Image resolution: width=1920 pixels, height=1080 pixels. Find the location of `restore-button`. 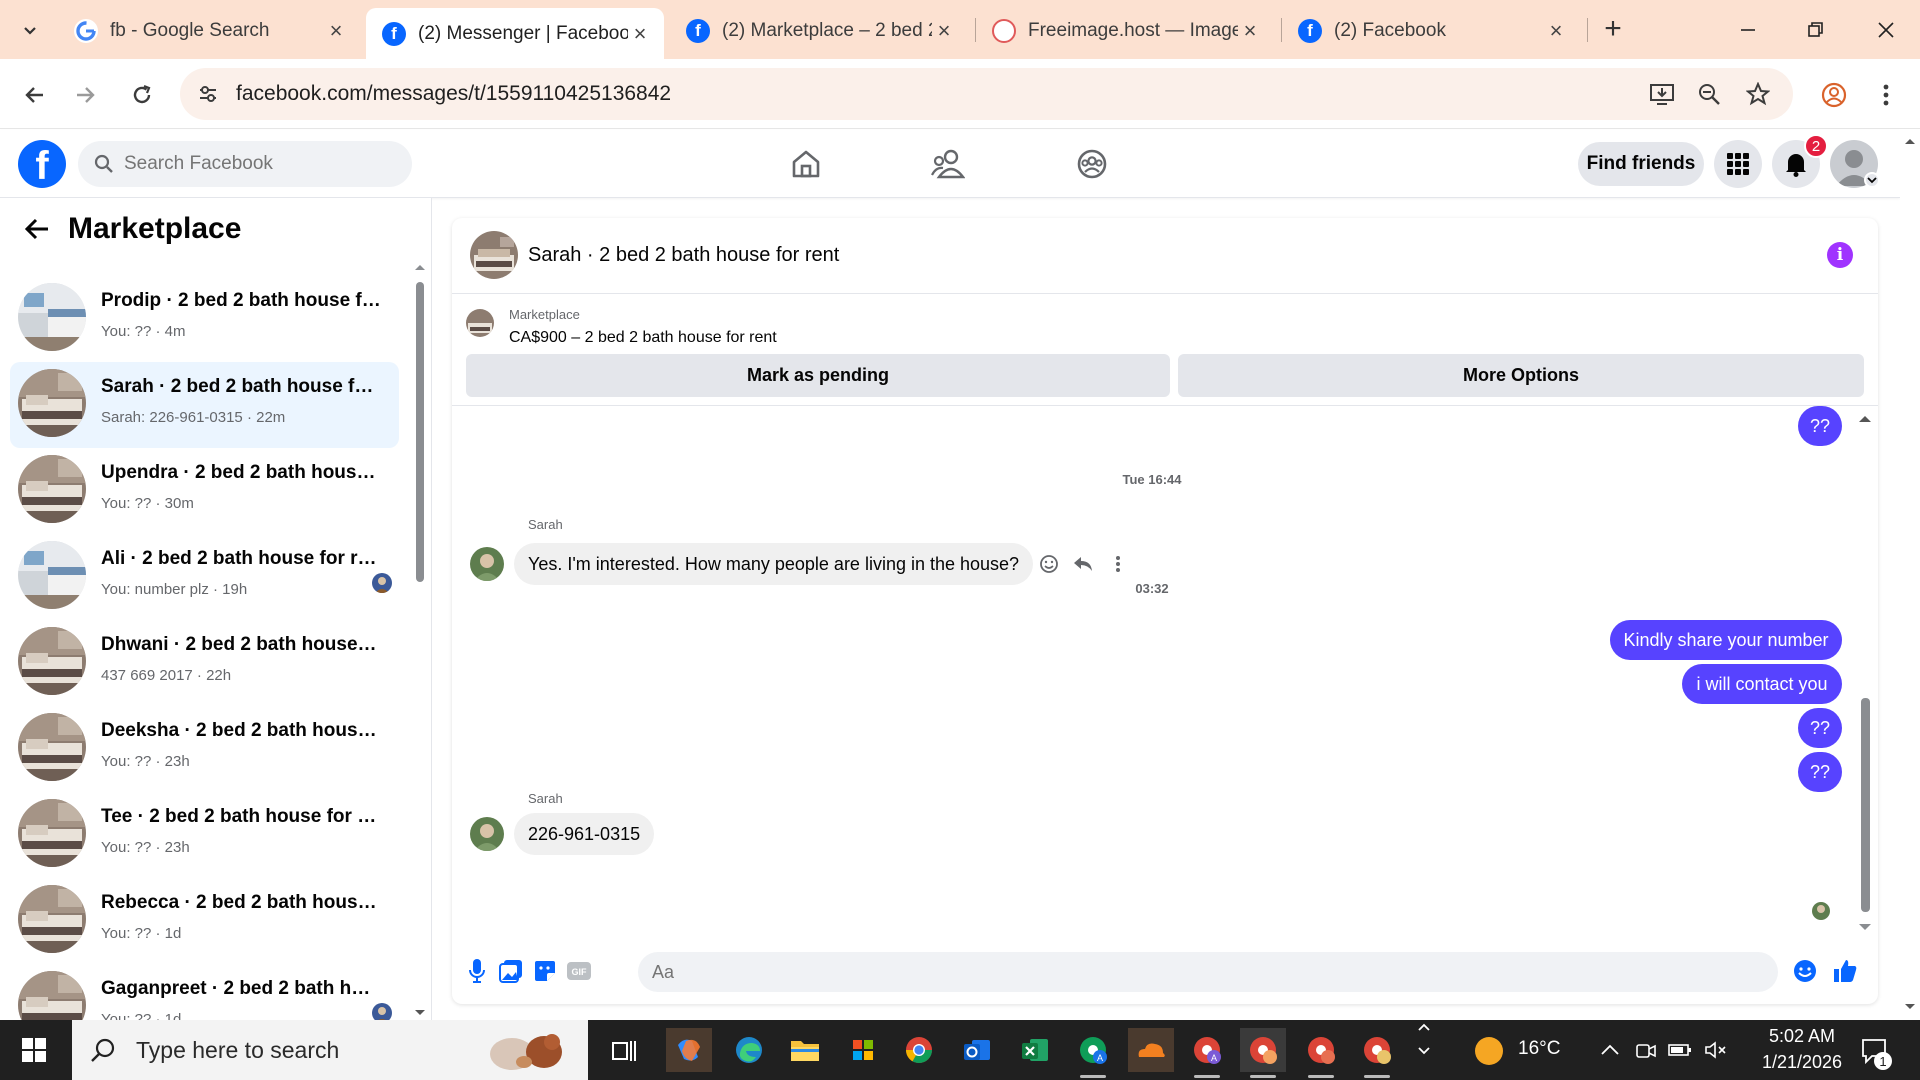

restore-button is located at coordinates (1816, 30).